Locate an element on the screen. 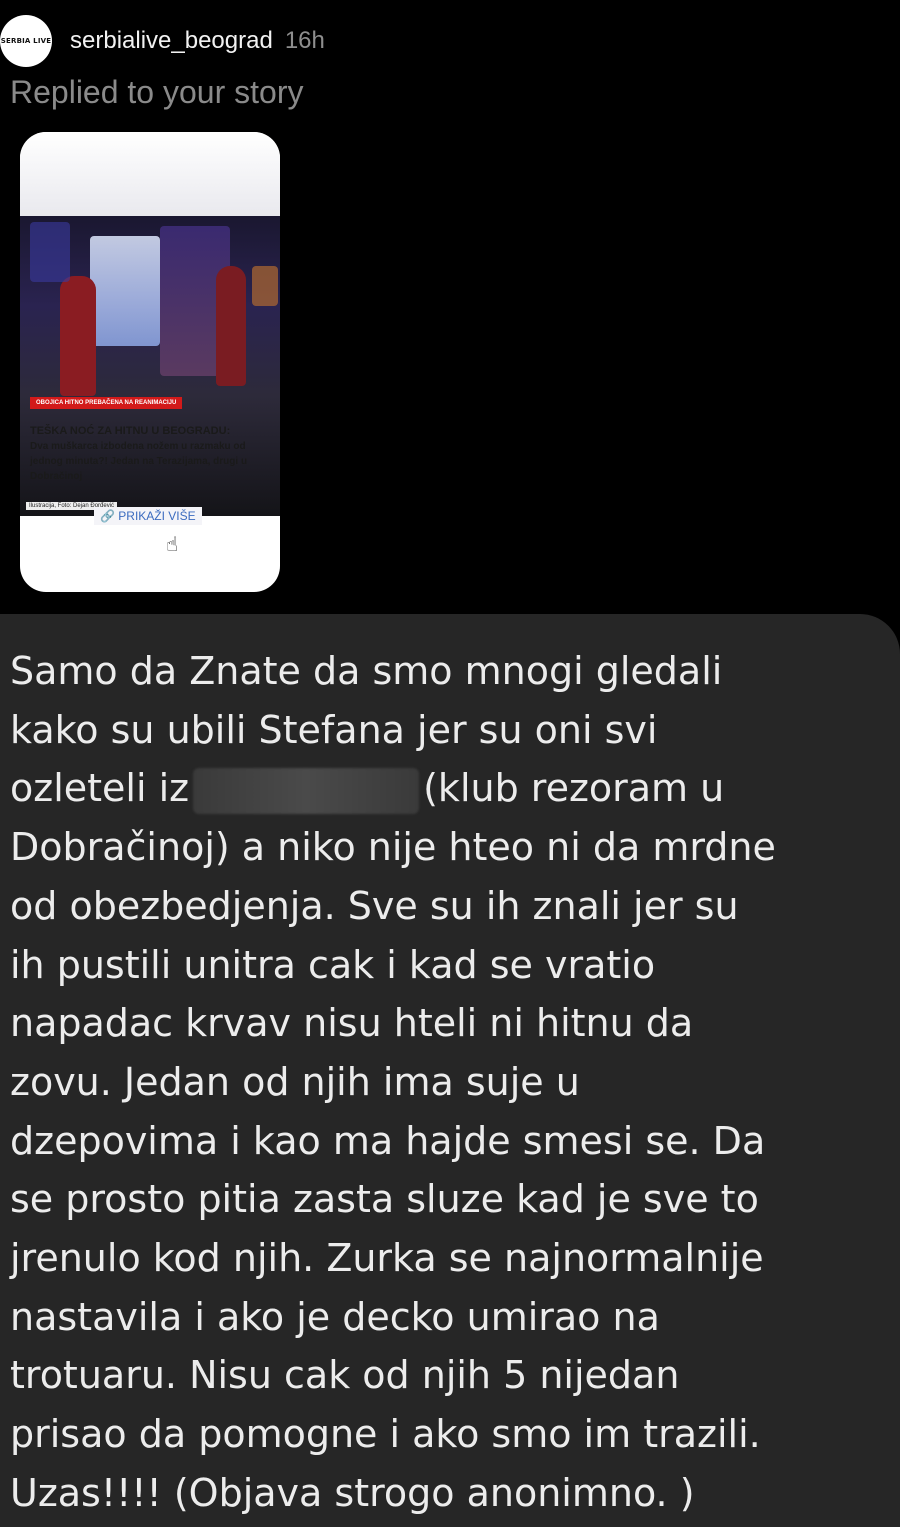 This screenshot has height=1527, width=900. show-more-link: 🔗 PRIKAŽI VIŠE is located at coordinates (148, 516).